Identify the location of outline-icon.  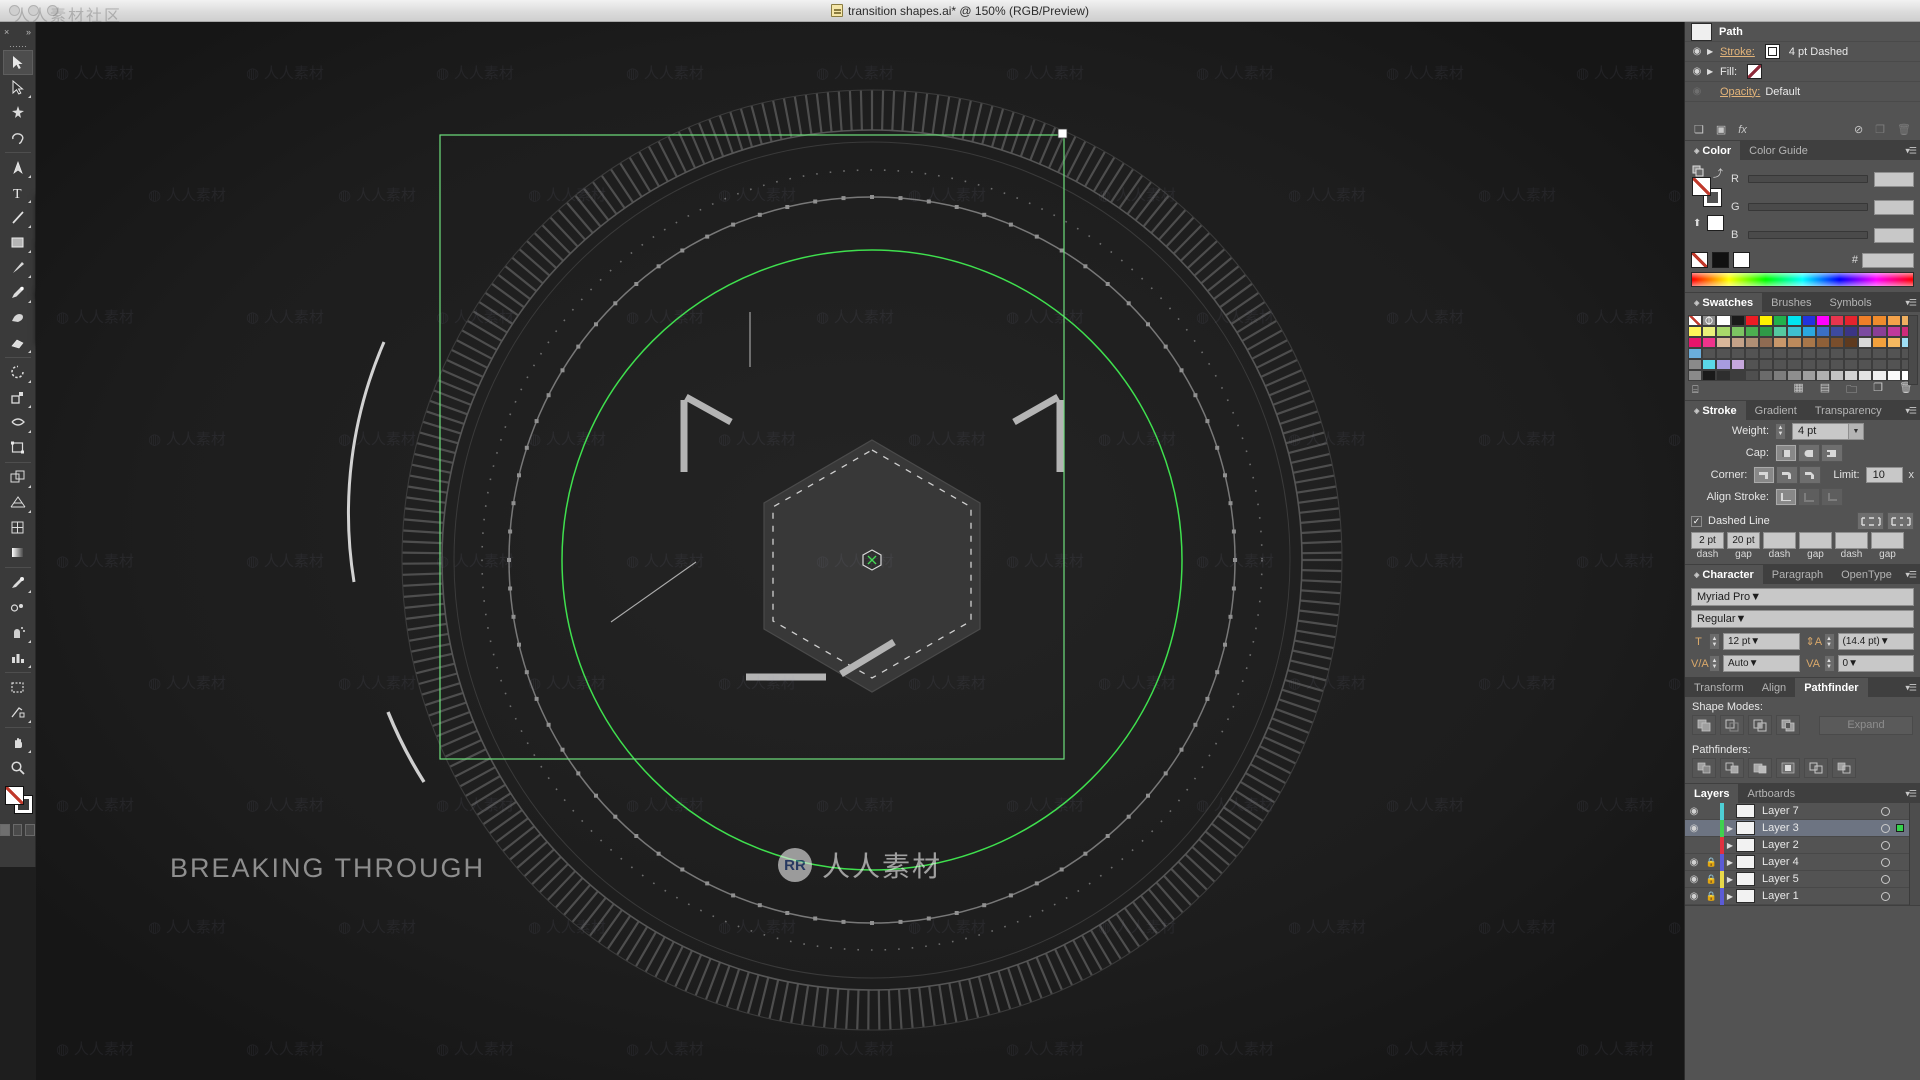
(1816, 768).